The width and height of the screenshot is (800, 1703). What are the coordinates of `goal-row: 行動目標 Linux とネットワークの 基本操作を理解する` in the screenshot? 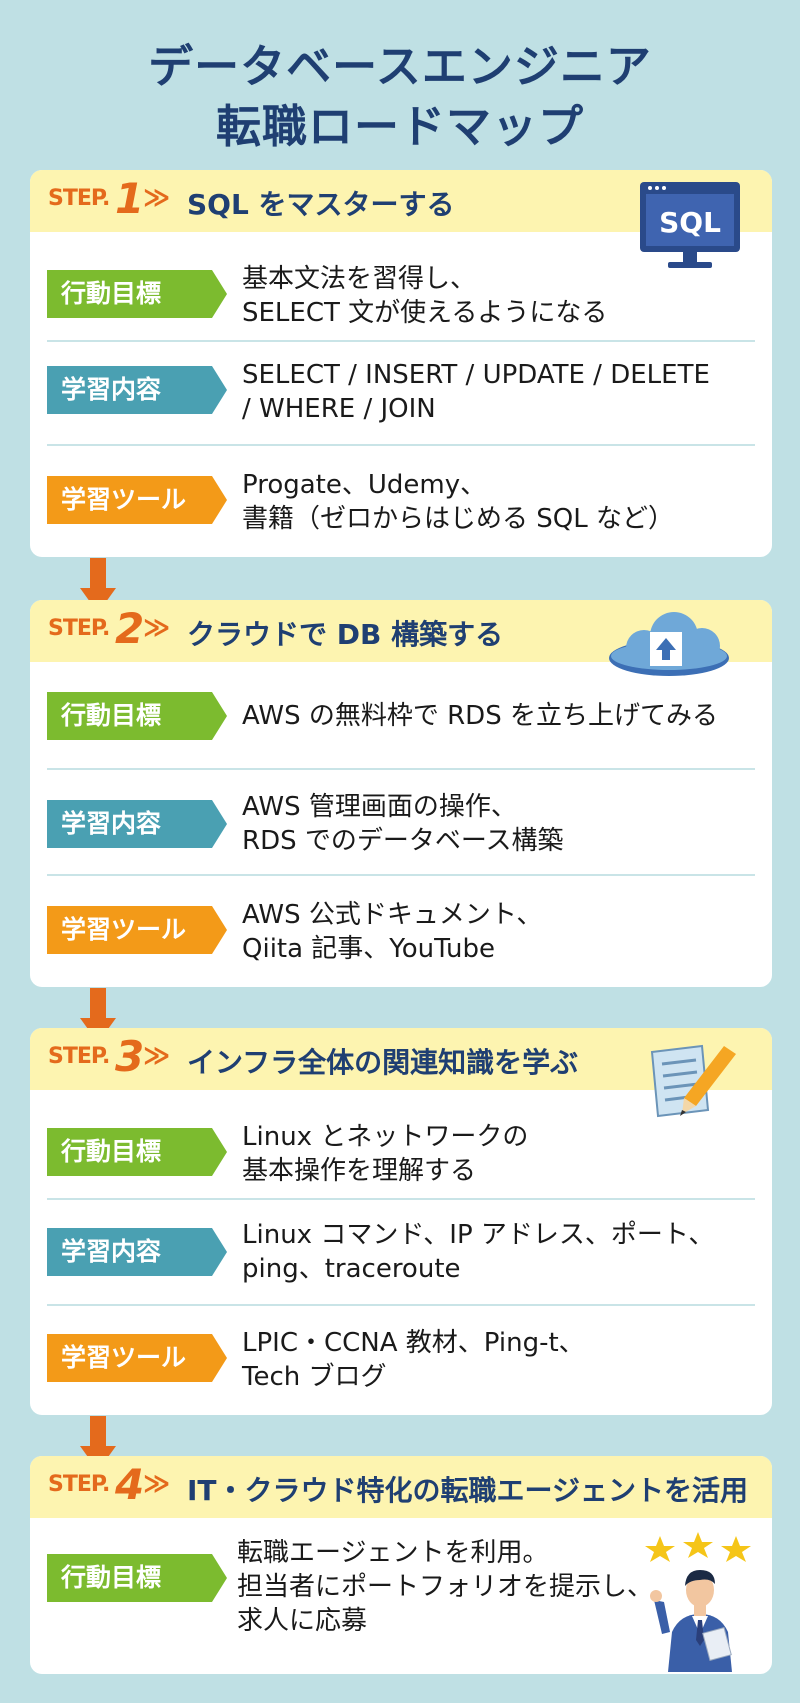 It's located at (401, 1154).